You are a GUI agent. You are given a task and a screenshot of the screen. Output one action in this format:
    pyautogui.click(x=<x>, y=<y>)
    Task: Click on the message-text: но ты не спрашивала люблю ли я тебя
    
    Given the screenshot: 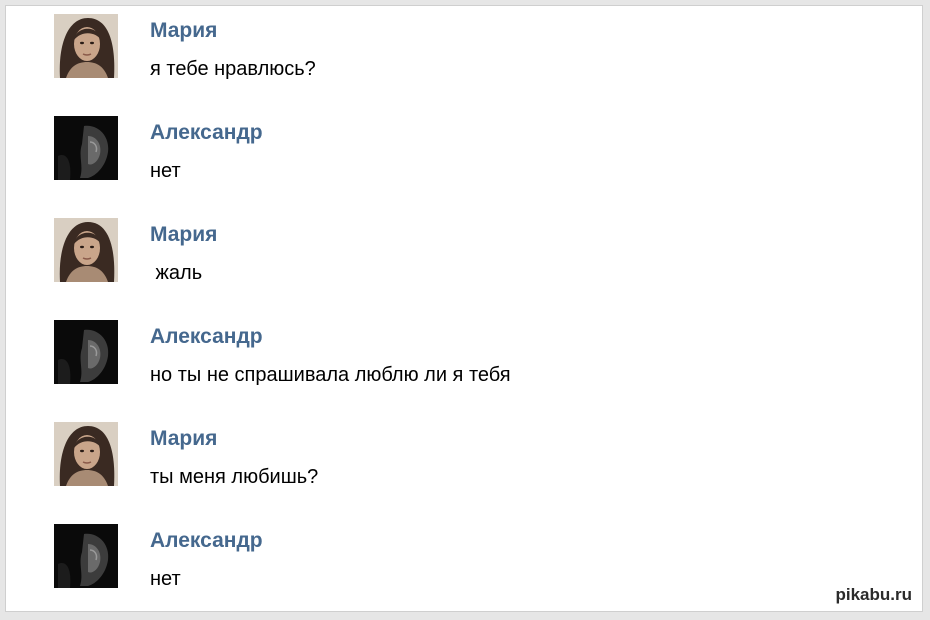 What is the action you would take?
    pyautogui.click(x=330, y=375)
    